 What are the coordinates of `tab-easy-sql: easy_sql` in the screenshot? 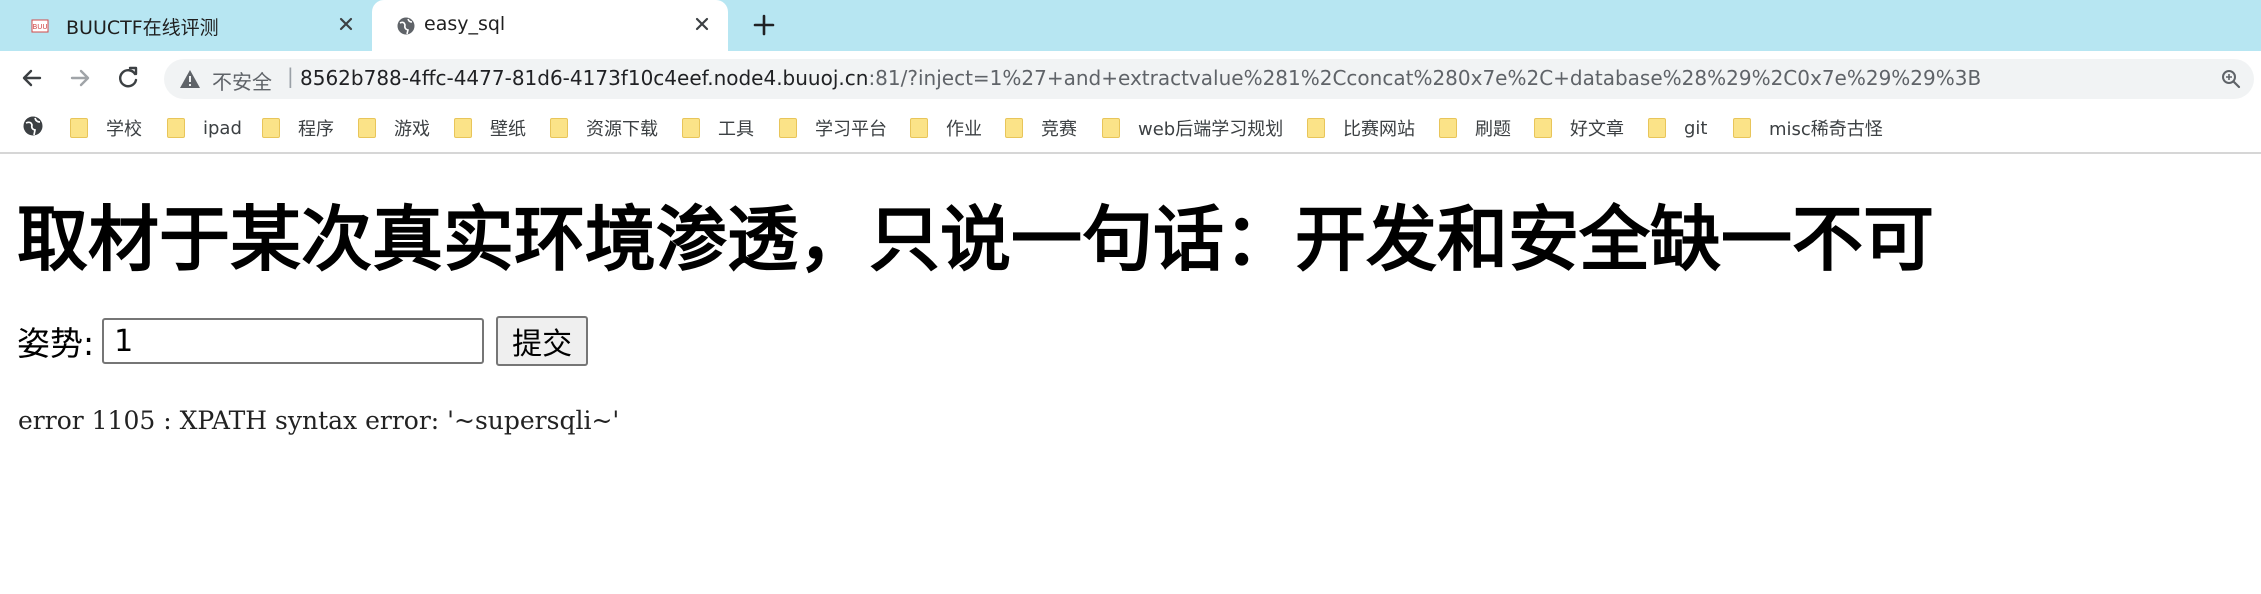 It's located at (550, 25).